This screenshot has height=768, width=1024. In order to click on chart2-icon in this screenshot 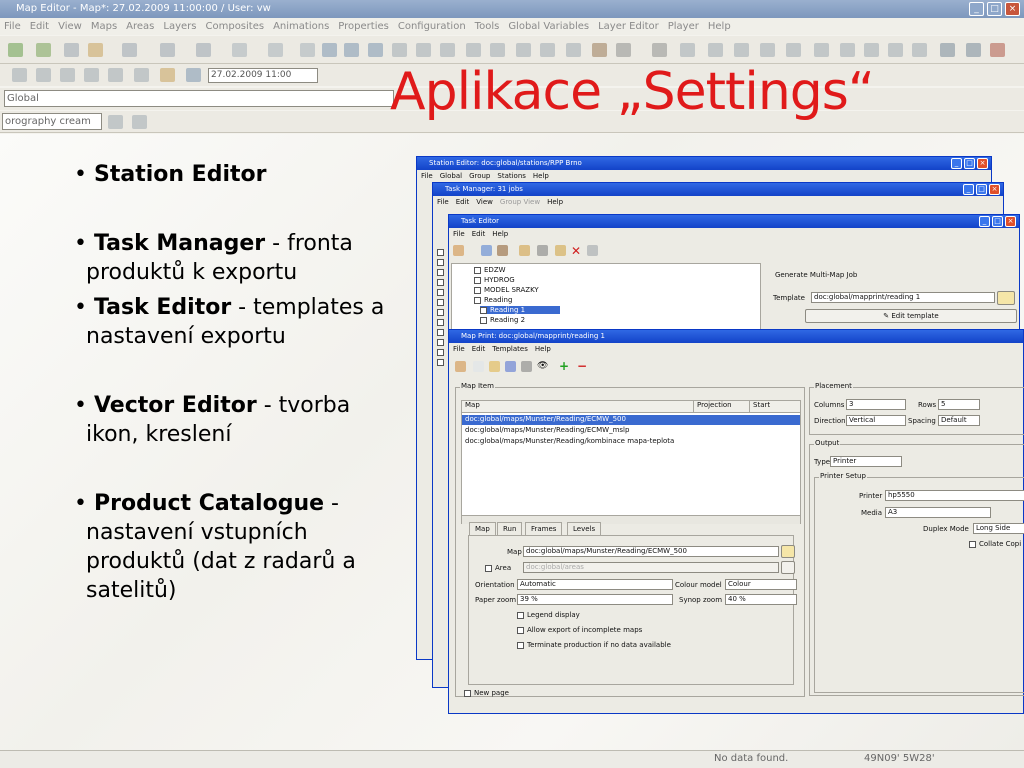, I will do `click(167, 50)`.